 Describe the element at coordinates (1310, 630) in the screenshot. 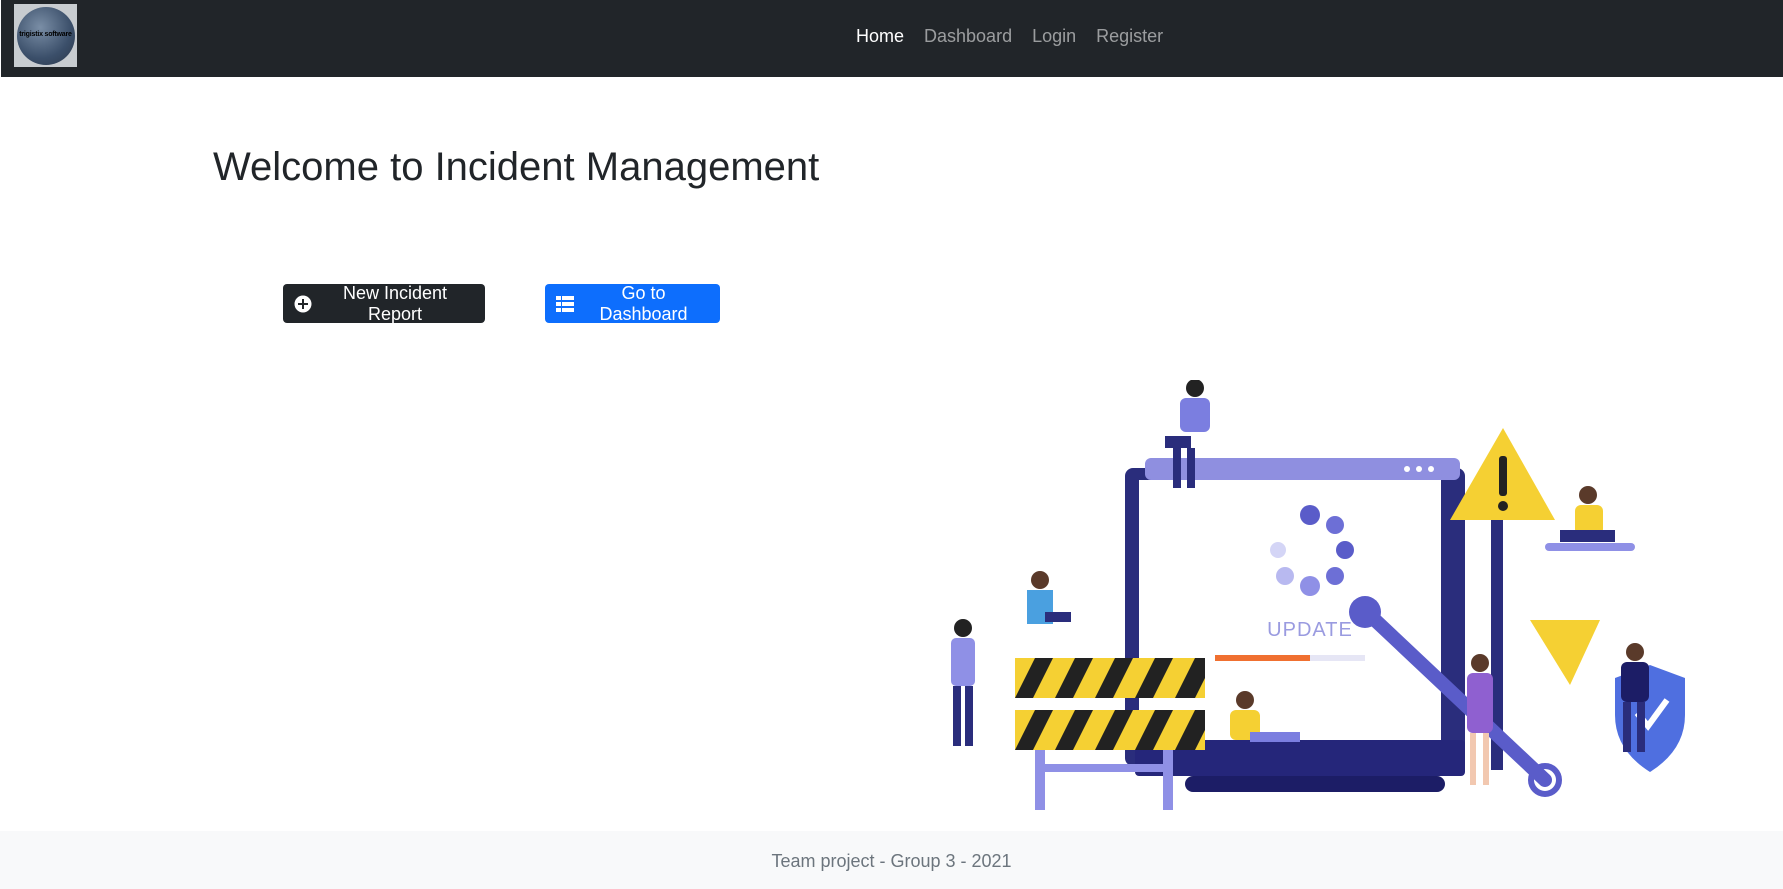

I see `update-label: UPDATE` at that location.